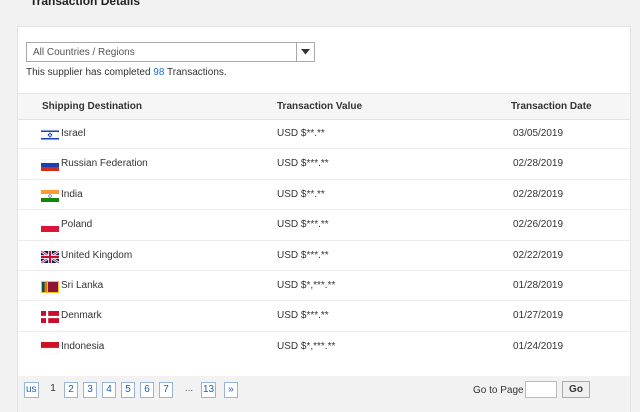 This screenshot has width=640, height=412. What do you see at coordinates (73, 133) in the screenshot?
I see `destination-cell: Israel` at bounding box center [73, 133].